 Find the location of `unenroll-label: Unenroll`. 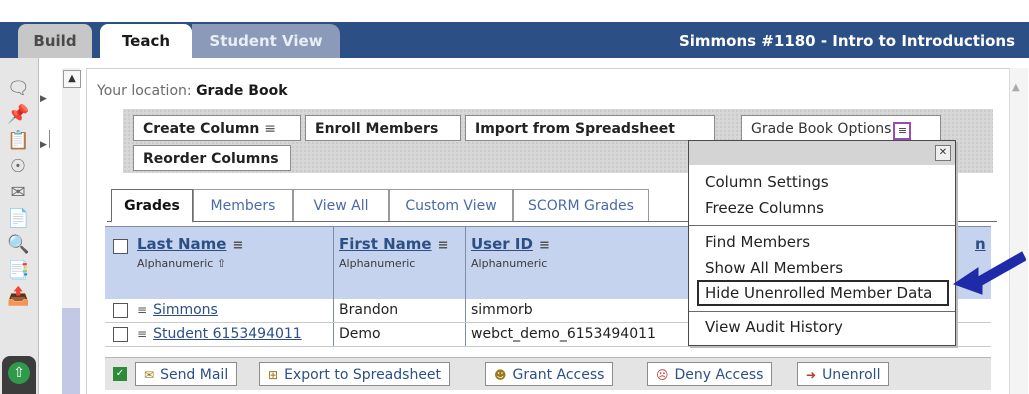

unenroll-label: Unenroll is located at coordinates (851, 375).